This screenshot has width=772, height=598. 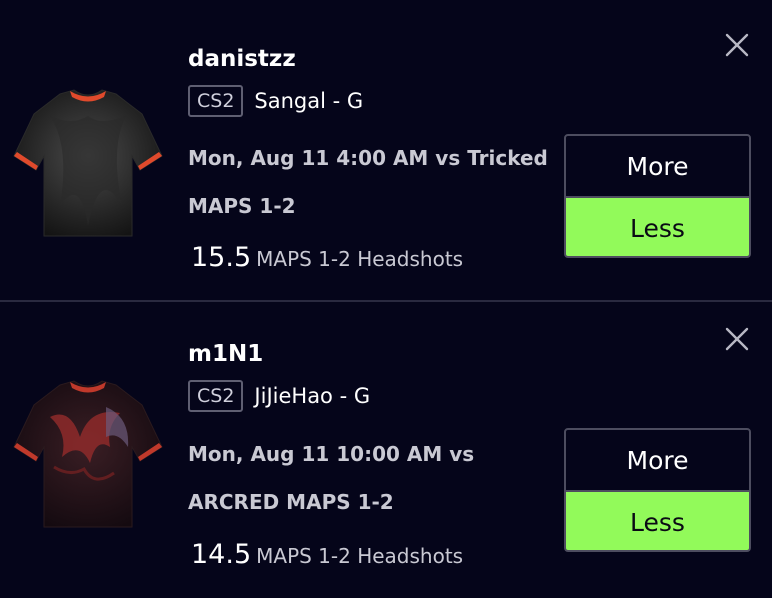 What do you see at coordinates (226, 354) in the screenshot?
I see `player-name: m1N1` at bounding box center [226, 354].